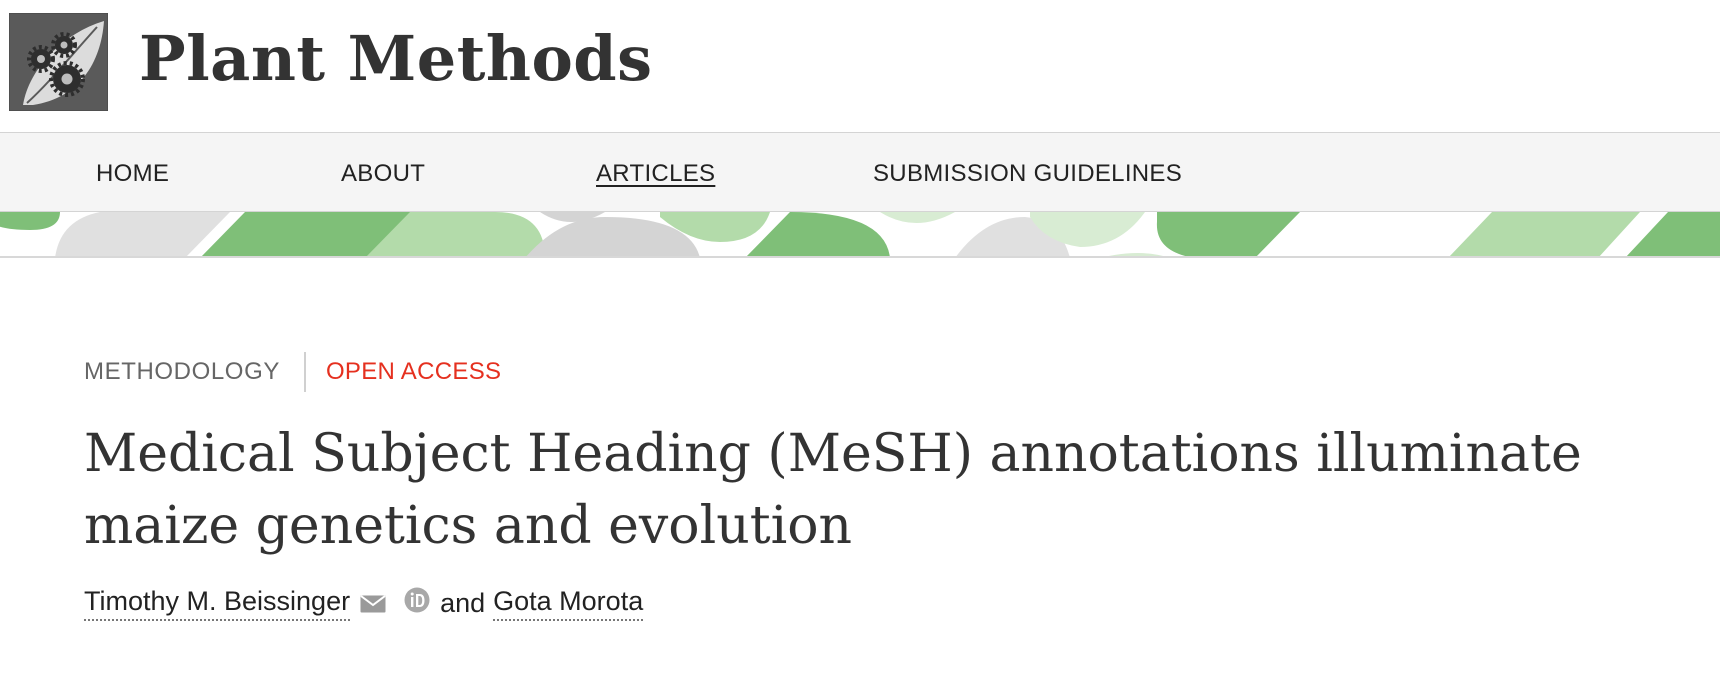 The height and width of the screenshot is (698, 1720). I want to click on author-link-morota: Gota Morota, so click(568, 603).